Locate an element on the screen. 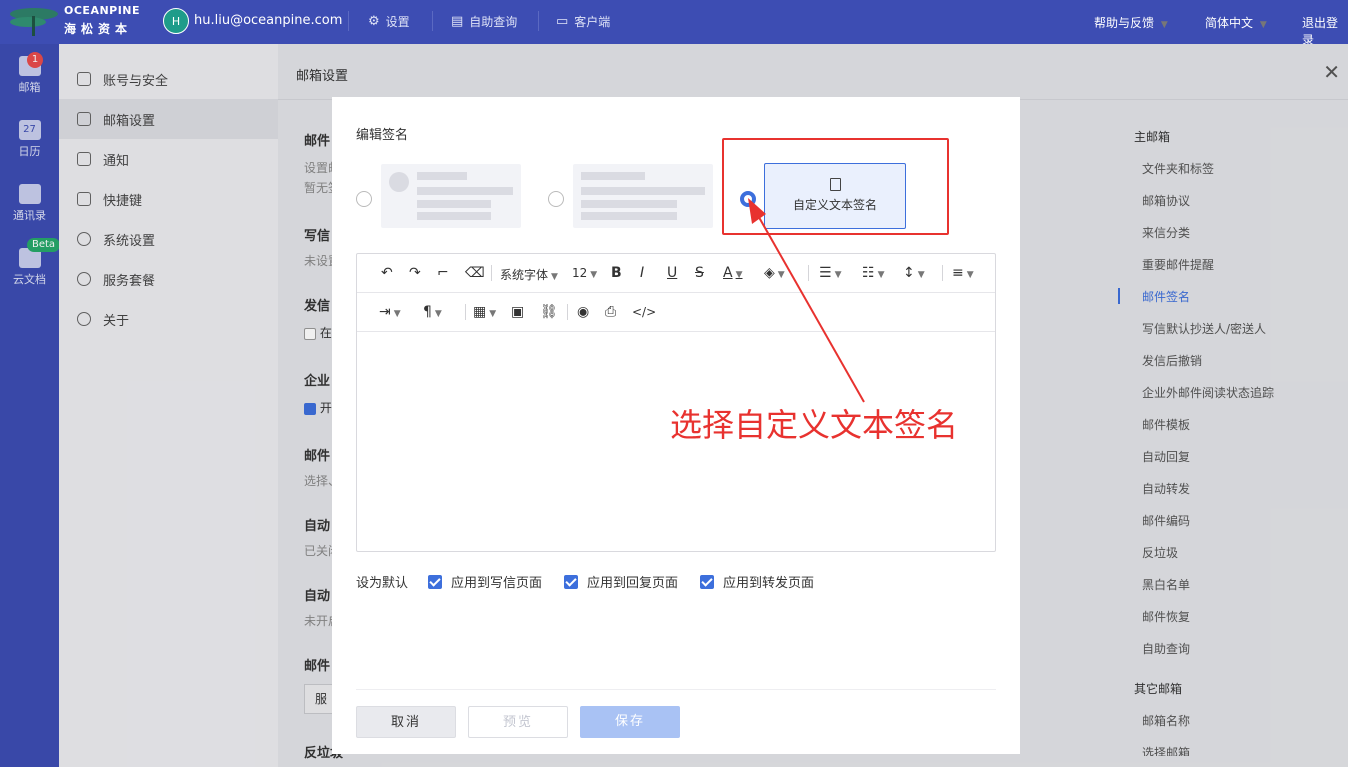  annotation-arrow is located at coordinates (806, 300).